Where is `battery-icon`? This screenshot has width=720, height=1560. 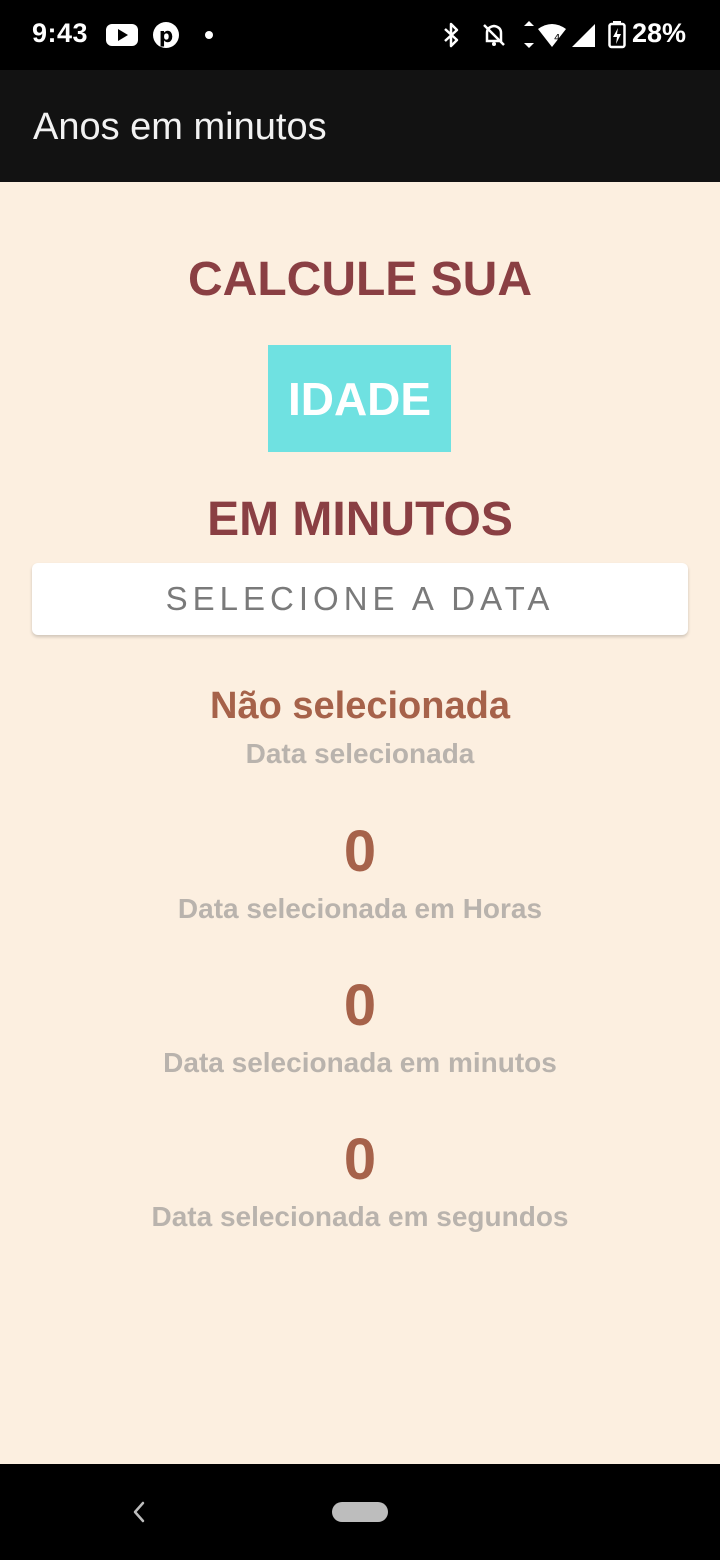 battery-icon is located at coordinates (617, 35).